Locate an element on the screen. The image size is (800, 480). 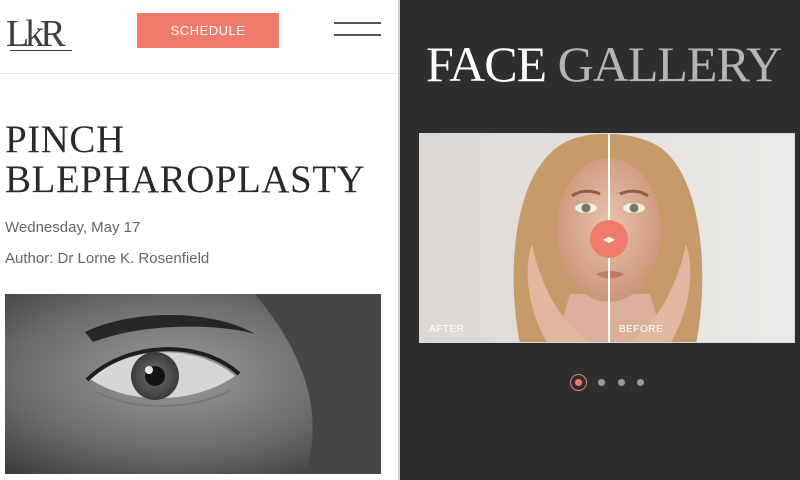
article-title: PINCH BLEPHAROPLASTY is located at coordinates (185, 159).